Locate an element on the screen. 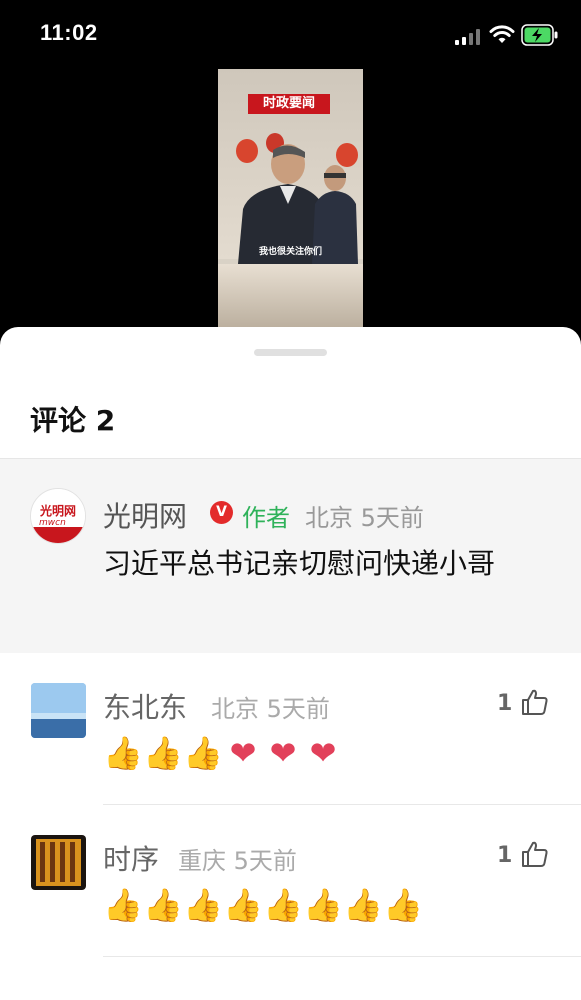  comment-text: 习近平总书记亲切慰问快递小哥 is located at coordinates (299, 563).